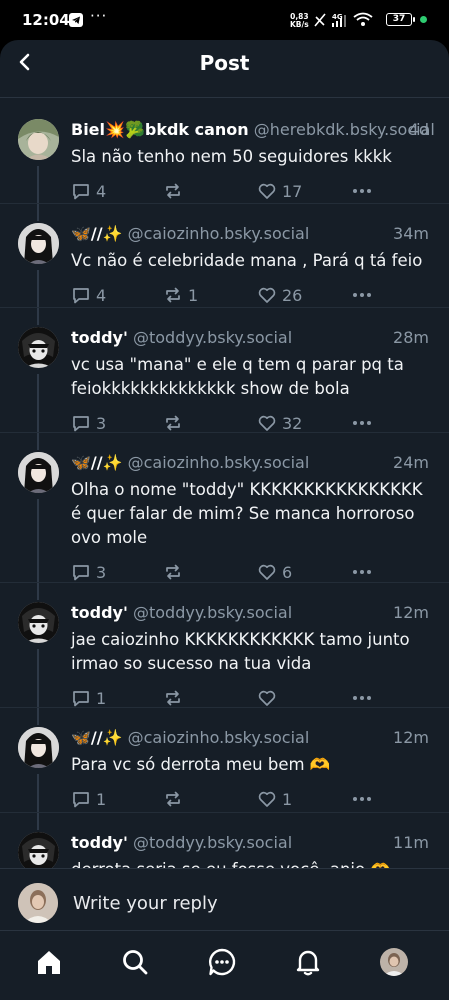 The image size is (449, 1000). Describe the element at coordinates (99, 16) in the screenshot. I see `more-notifications-icon: ···` at that location.